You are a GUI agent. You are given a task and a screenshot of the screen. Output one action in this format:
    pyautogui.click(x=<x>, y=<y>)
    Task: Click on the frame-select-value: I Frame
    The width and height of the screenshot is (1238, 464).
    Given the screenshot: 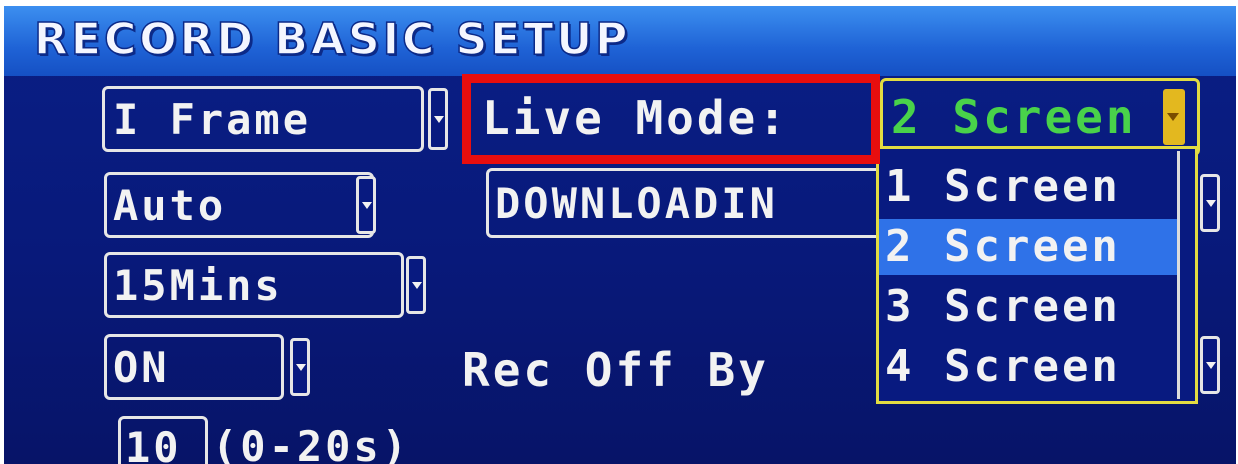 What is the action you would take?
    pyautogui.click(x=212, y=119)
    